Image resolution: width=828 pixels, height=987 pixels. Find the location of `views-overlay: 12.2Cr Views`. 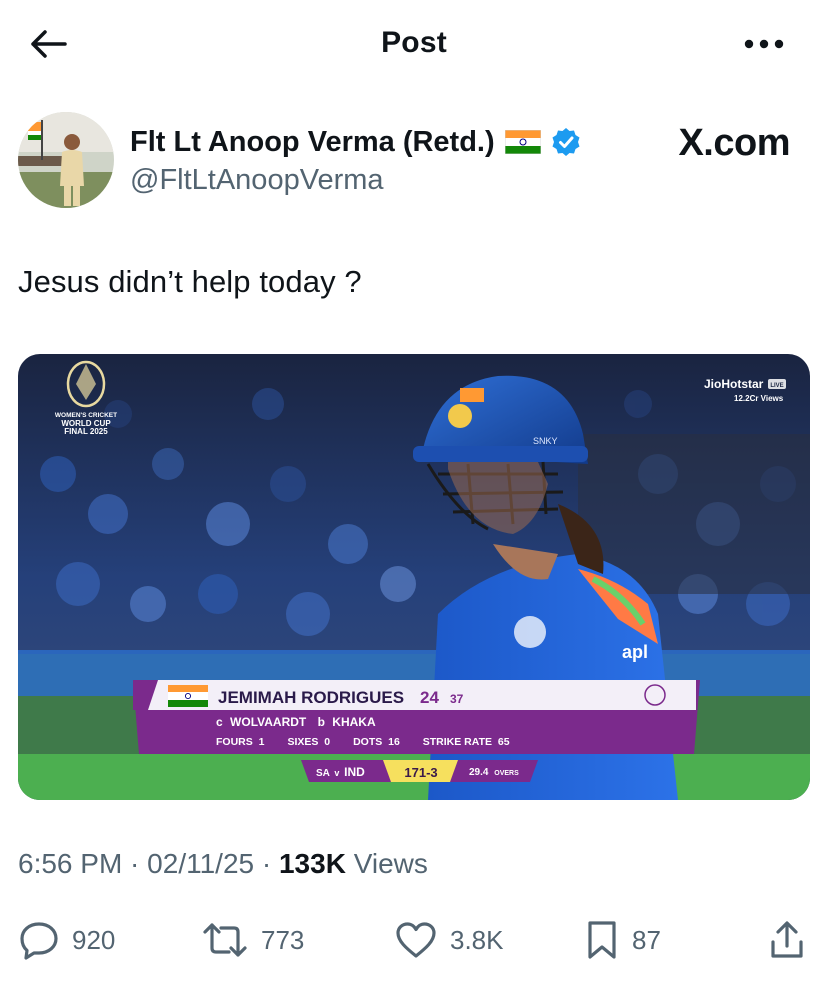

views-overlay: 12.2Cr Views is located at coordinates (759, 398).